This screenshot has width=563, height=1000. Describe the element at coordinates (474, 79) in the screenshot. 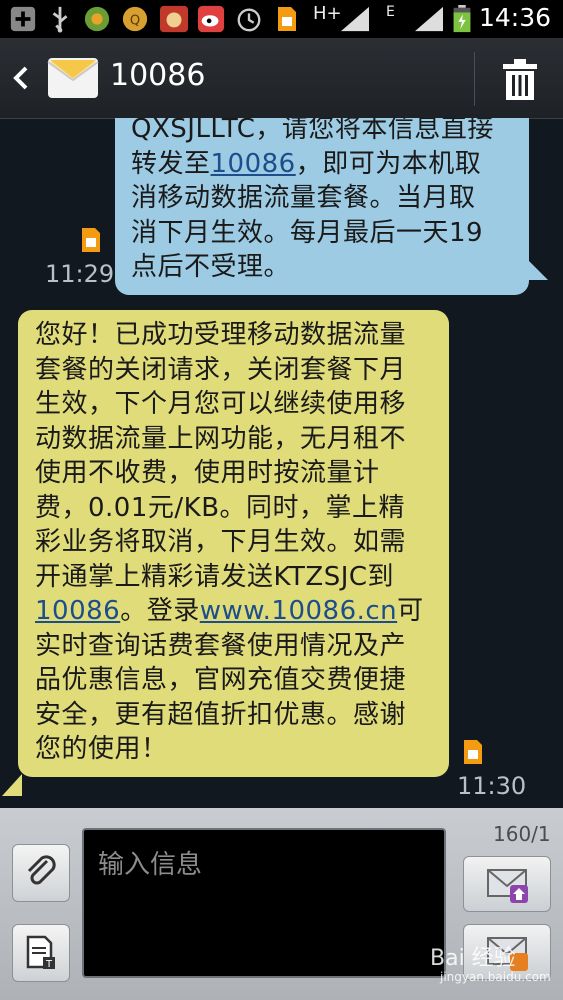

I see `header-divider` at that location.